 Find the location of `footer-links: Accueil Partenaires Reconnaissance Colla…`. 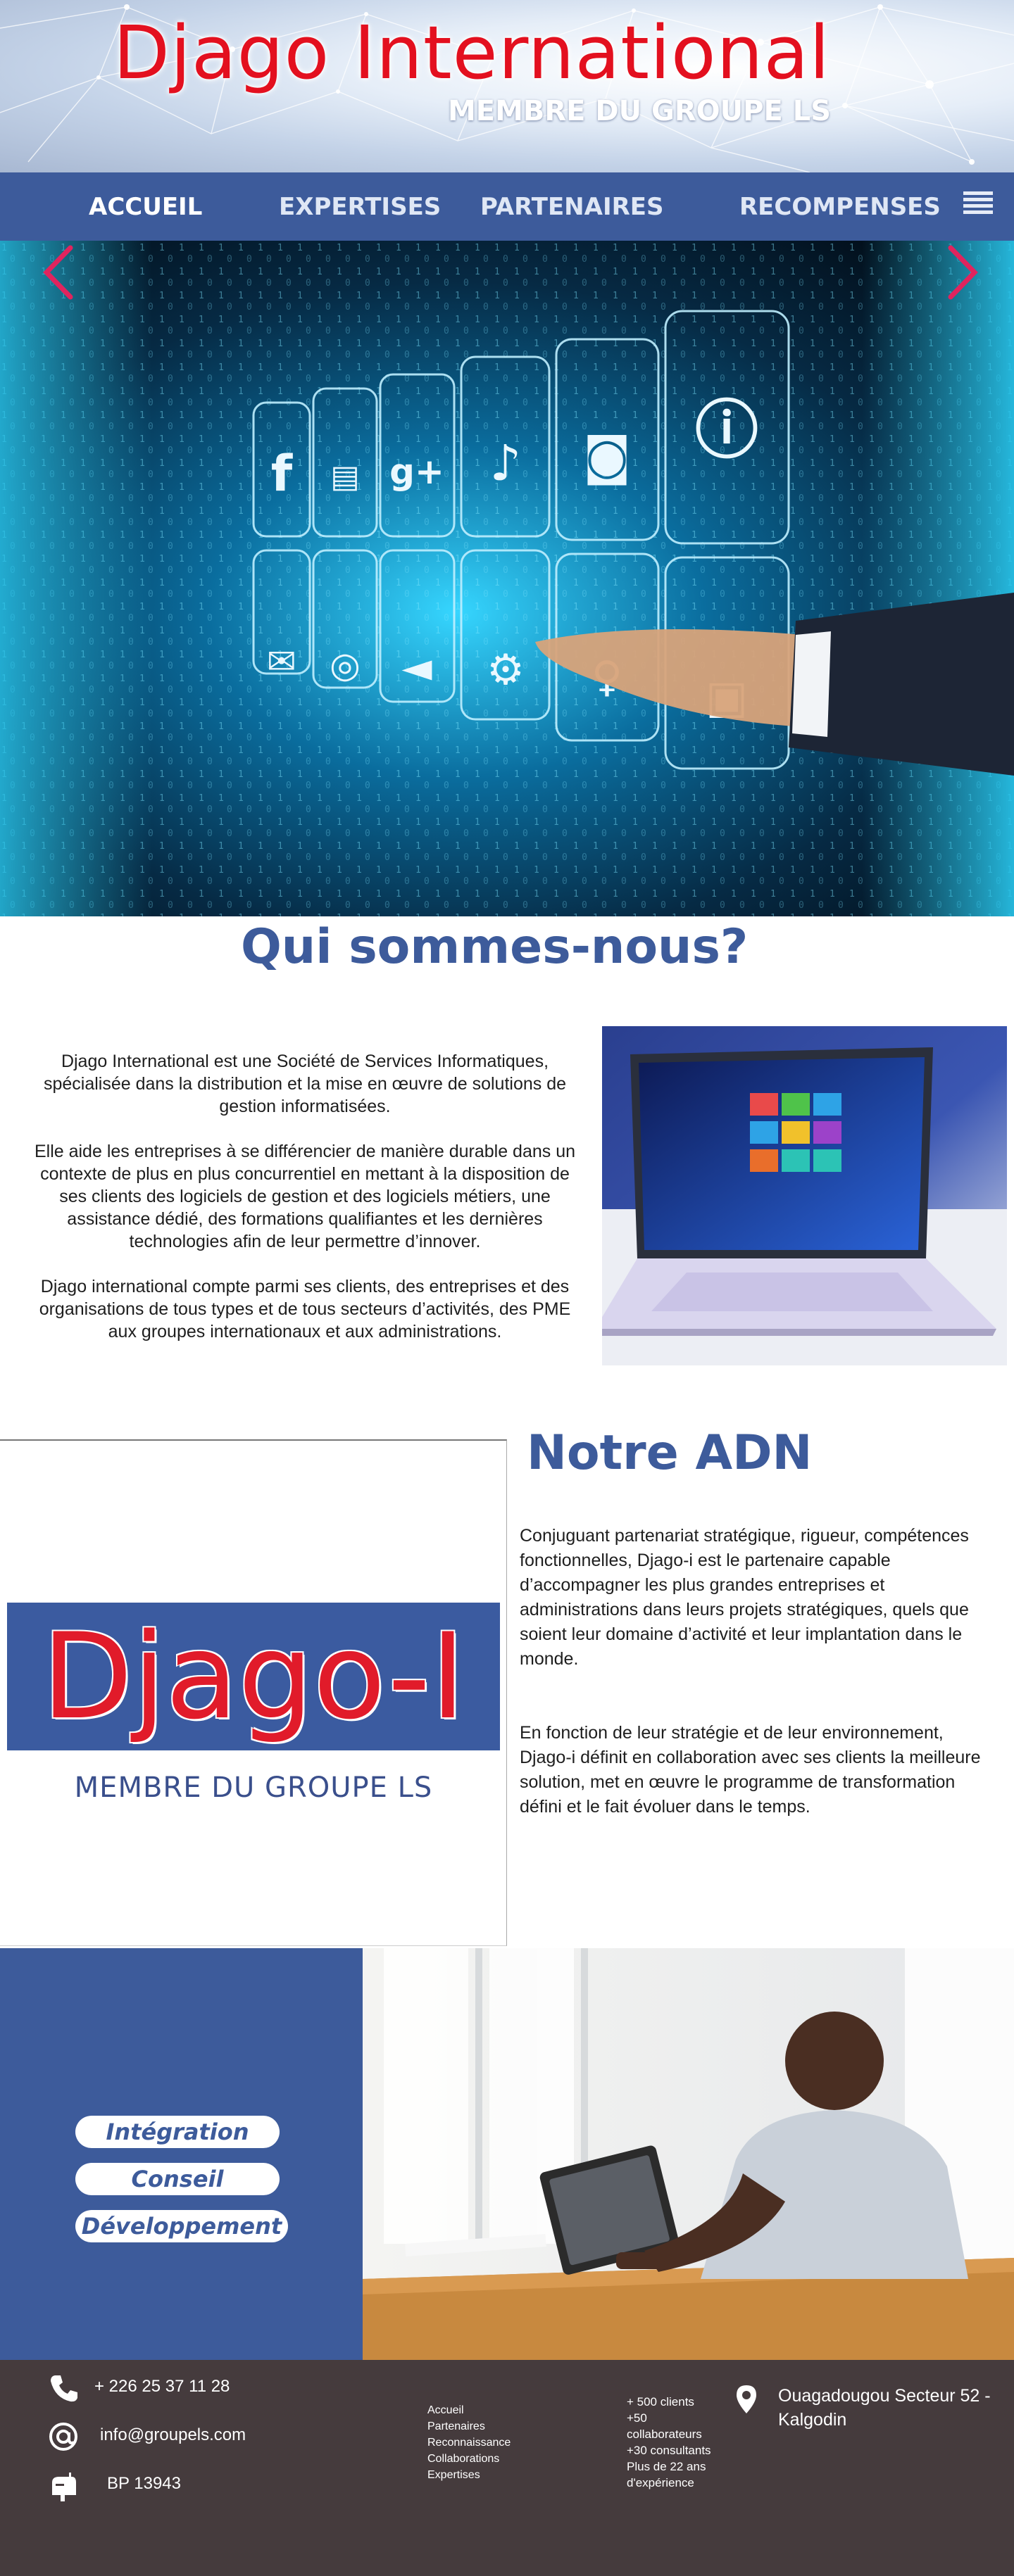

footer-links: Accueil Partenaires Reconnaissance Colla… is located at coordinates (469, 2442).